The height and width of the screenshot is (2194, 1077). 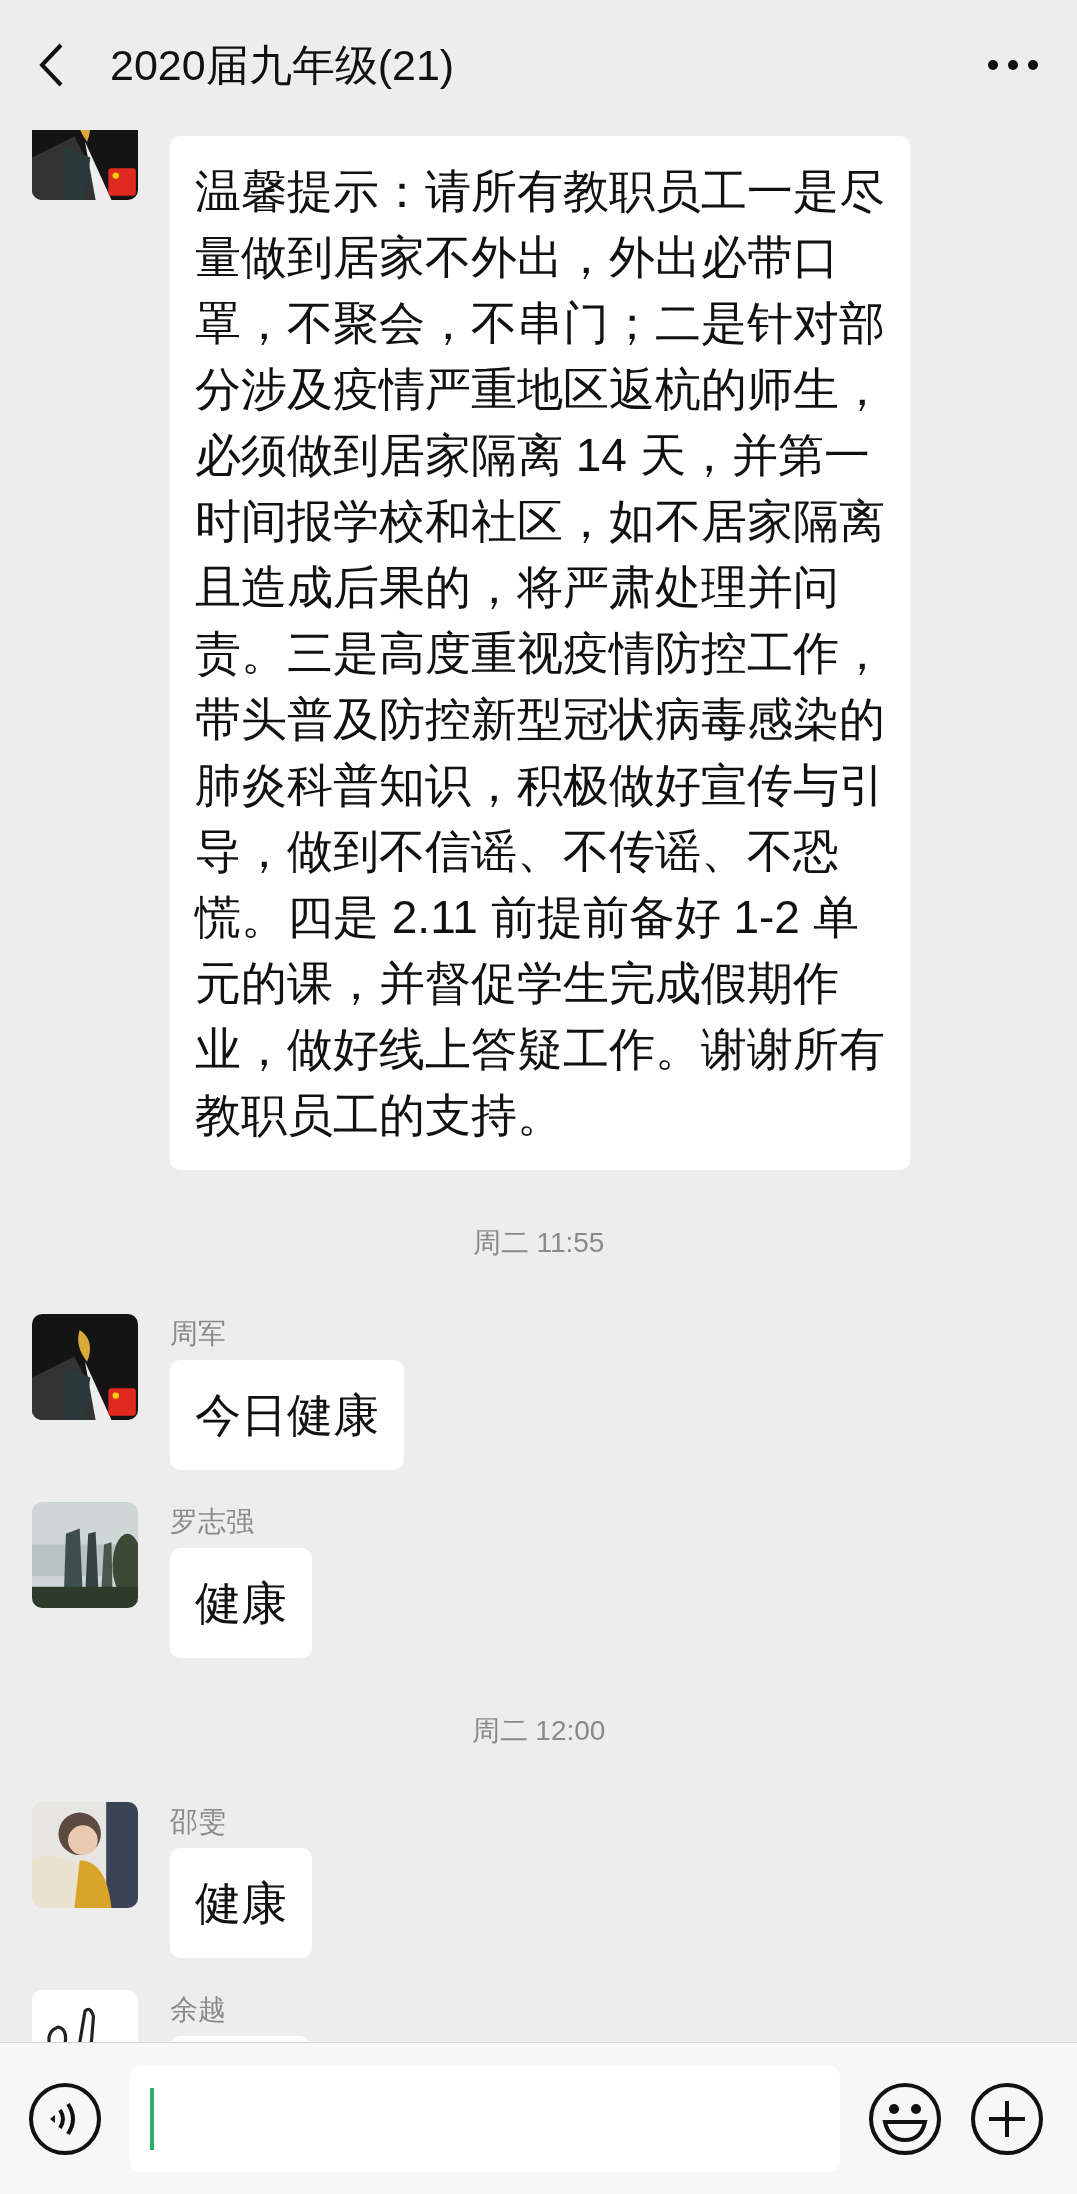 I want to click on chat-title: 2020届九年级(21), so click(x=282, y=65).